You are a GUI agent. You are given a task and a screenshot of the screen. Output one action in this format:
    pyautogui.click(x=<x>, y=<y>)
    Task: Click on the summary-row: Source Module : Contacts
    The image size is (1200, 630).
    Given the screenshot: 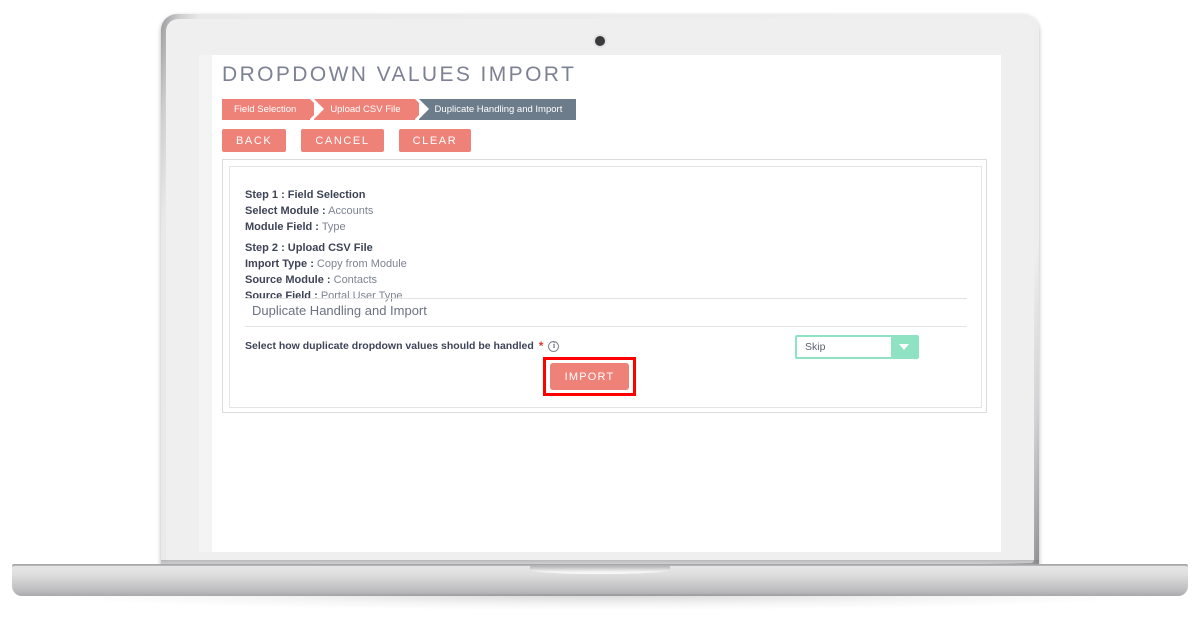 What is the action you would take?
    pyautogui.click(x=326, y=280)
    